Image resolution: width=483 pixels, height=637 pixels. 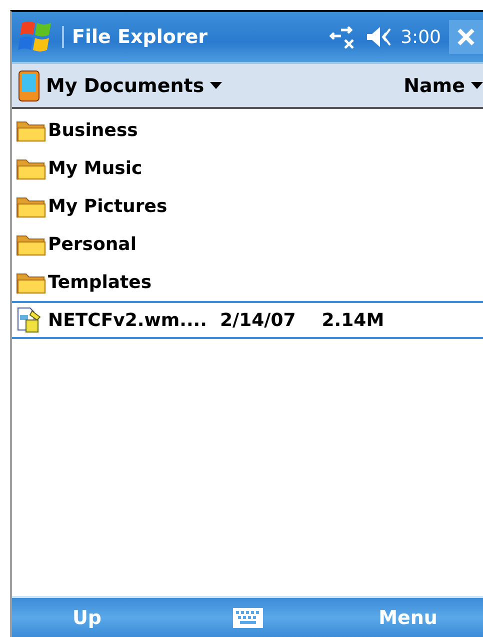 What do you see at coordinates (420, 37) in the screenshot?
I see `clock-time: 3:00` at bounding box center [420, 37].